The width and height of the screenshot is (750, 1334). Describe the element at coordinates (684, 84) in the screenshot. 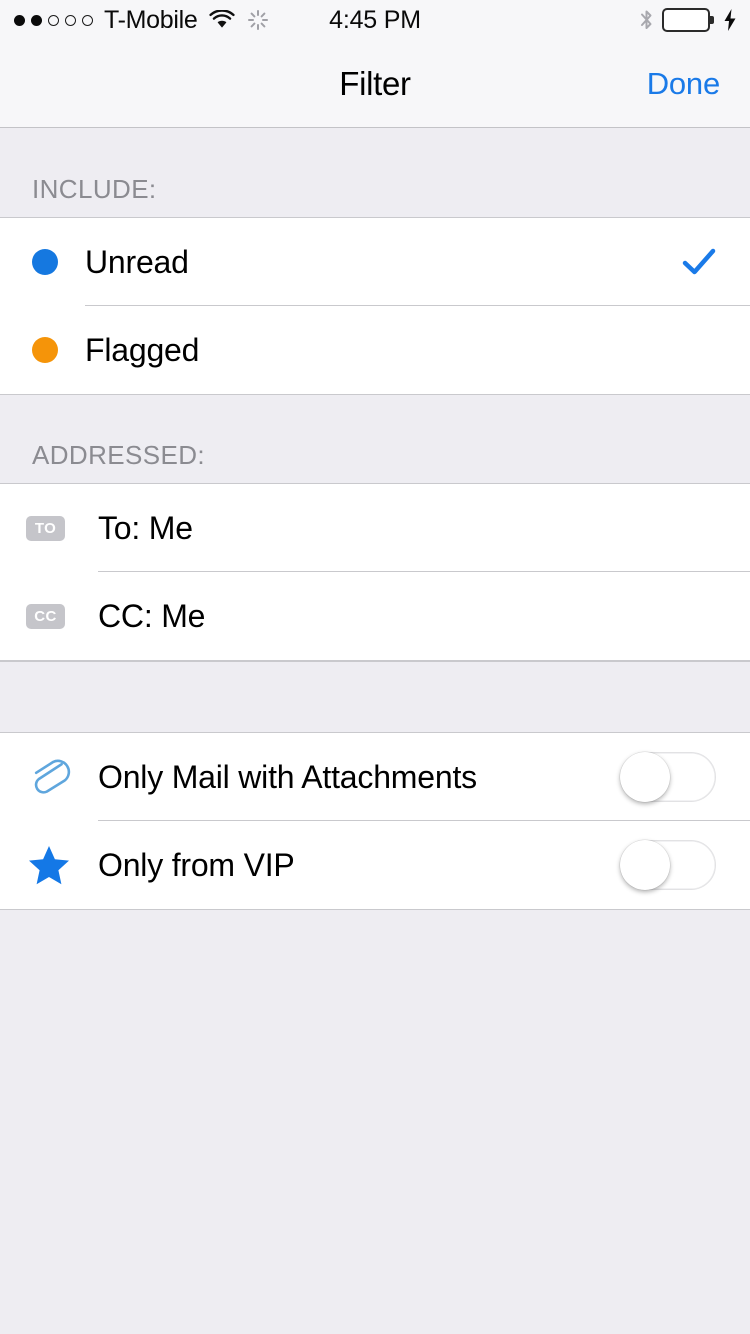

I see `done-button: Done` at that location.